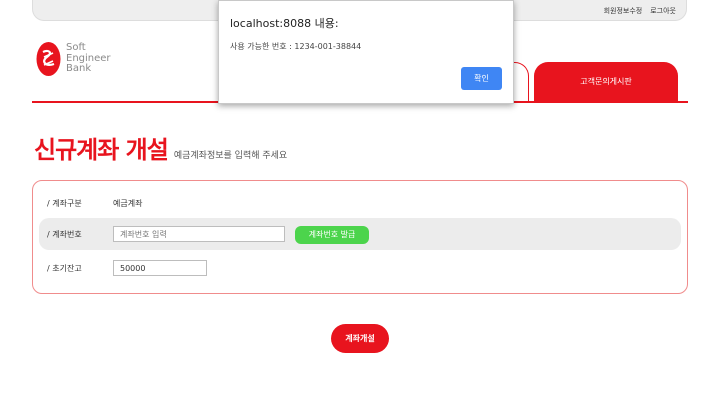 The height and width of the screenshot is (400, 715). Describe the element at coordinates (64, 234) in the screenshot. I see `account-number-label: / 계좌번호` at that location.